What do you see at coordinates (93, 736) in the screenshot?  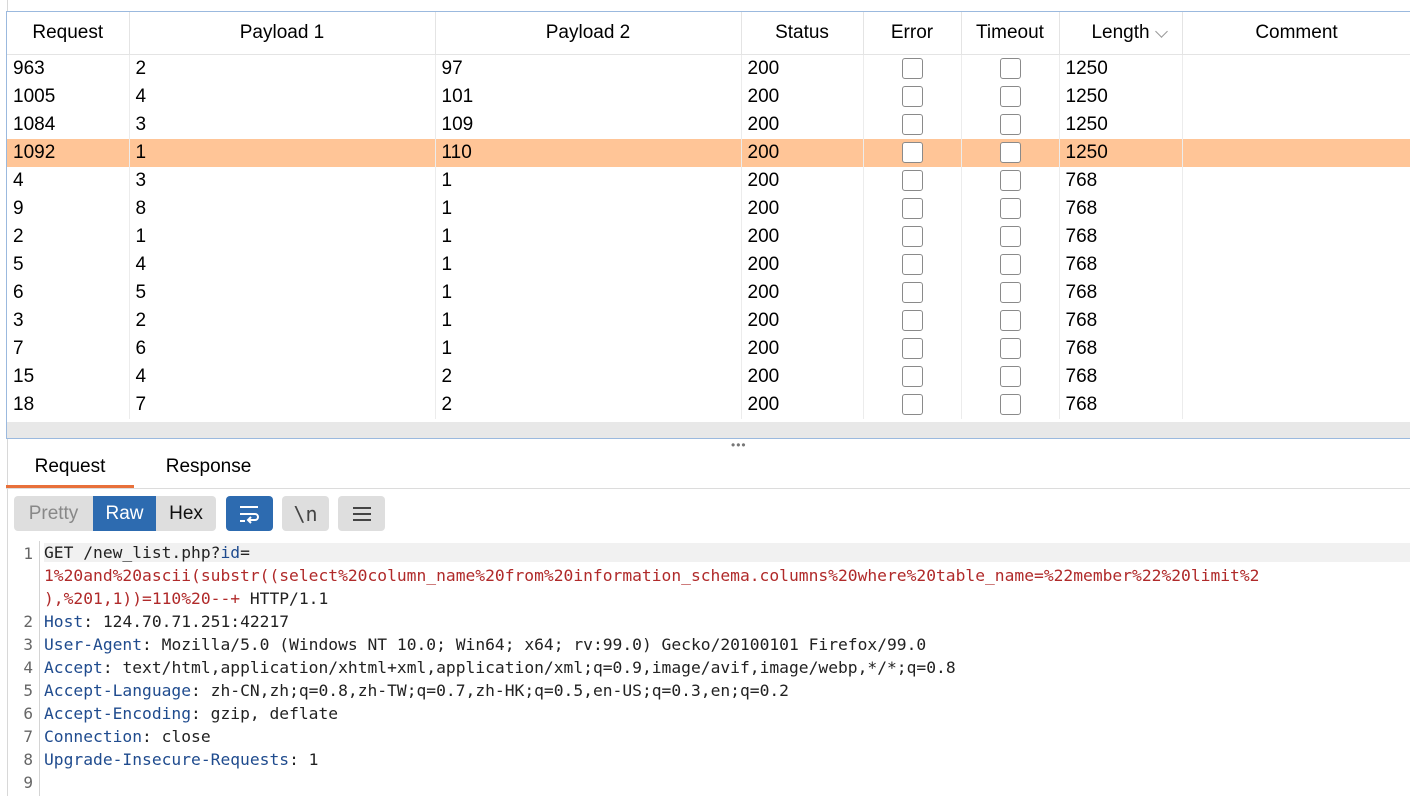 I see `header-name: Connection` at bounding box center [93, 736].